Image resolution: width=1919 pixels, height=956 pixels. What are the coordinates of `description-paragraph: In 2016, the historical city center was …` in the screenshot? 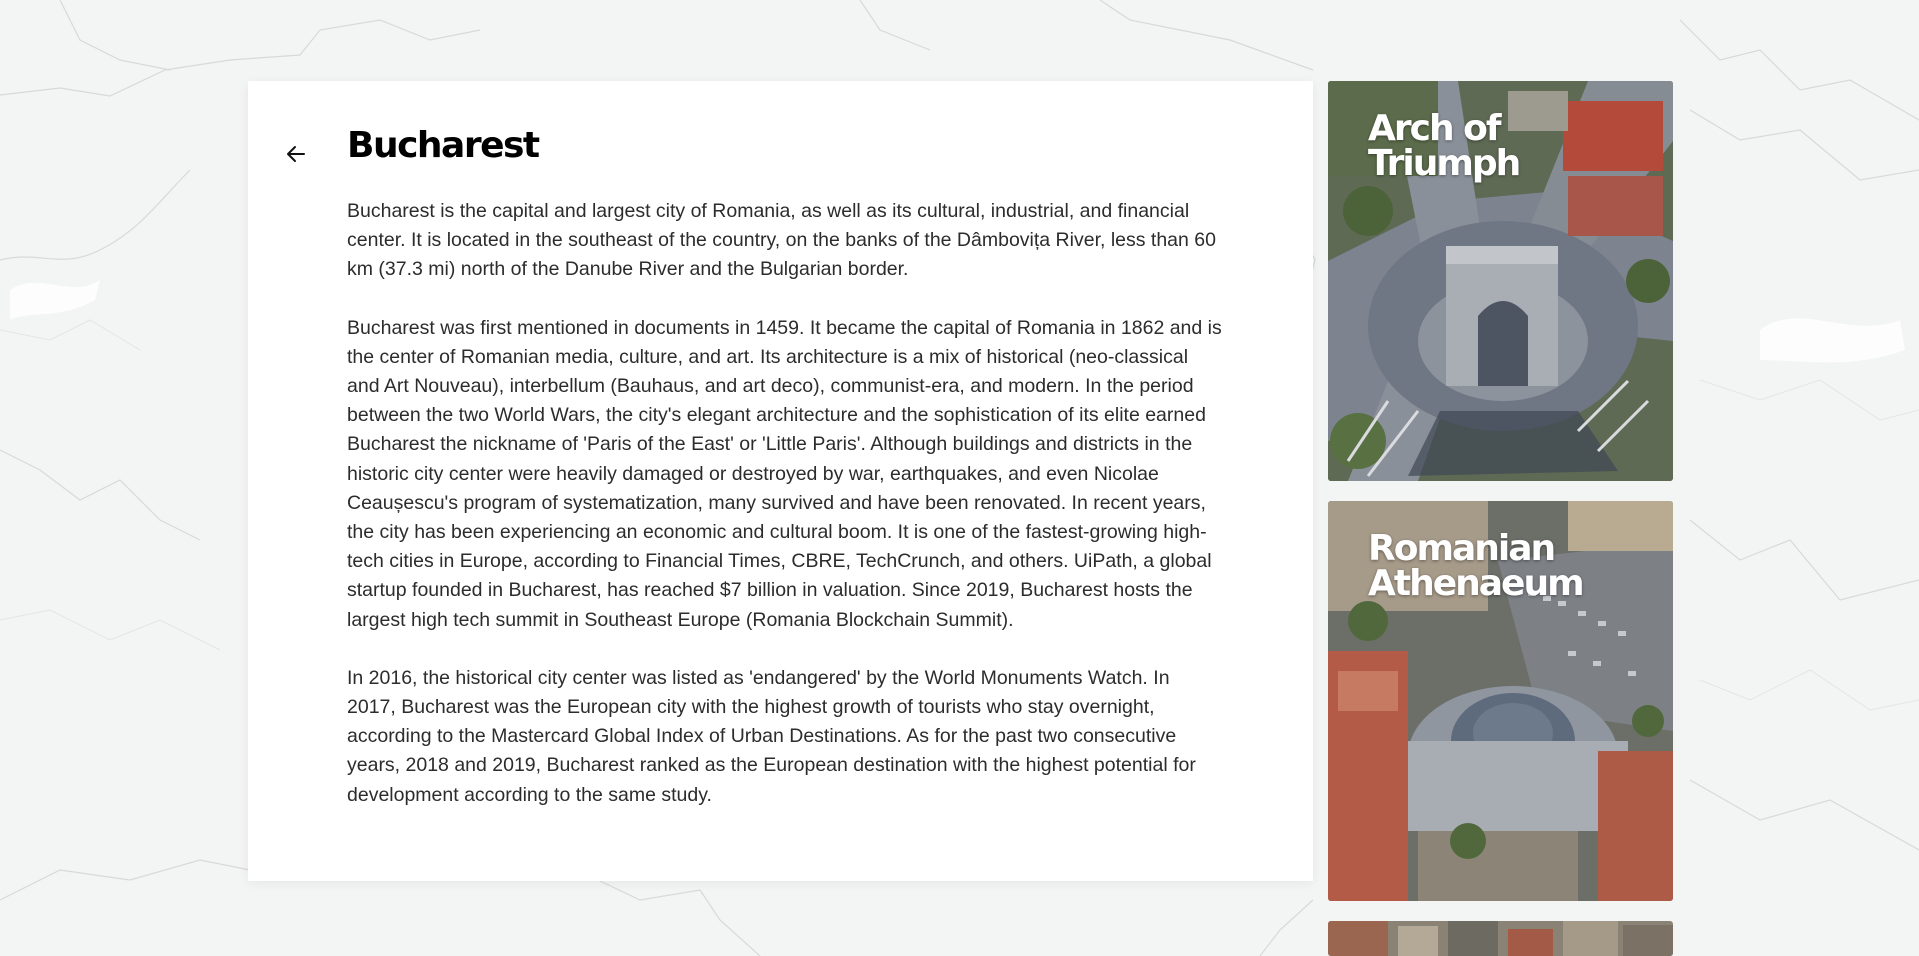 It's located at (771, 736).